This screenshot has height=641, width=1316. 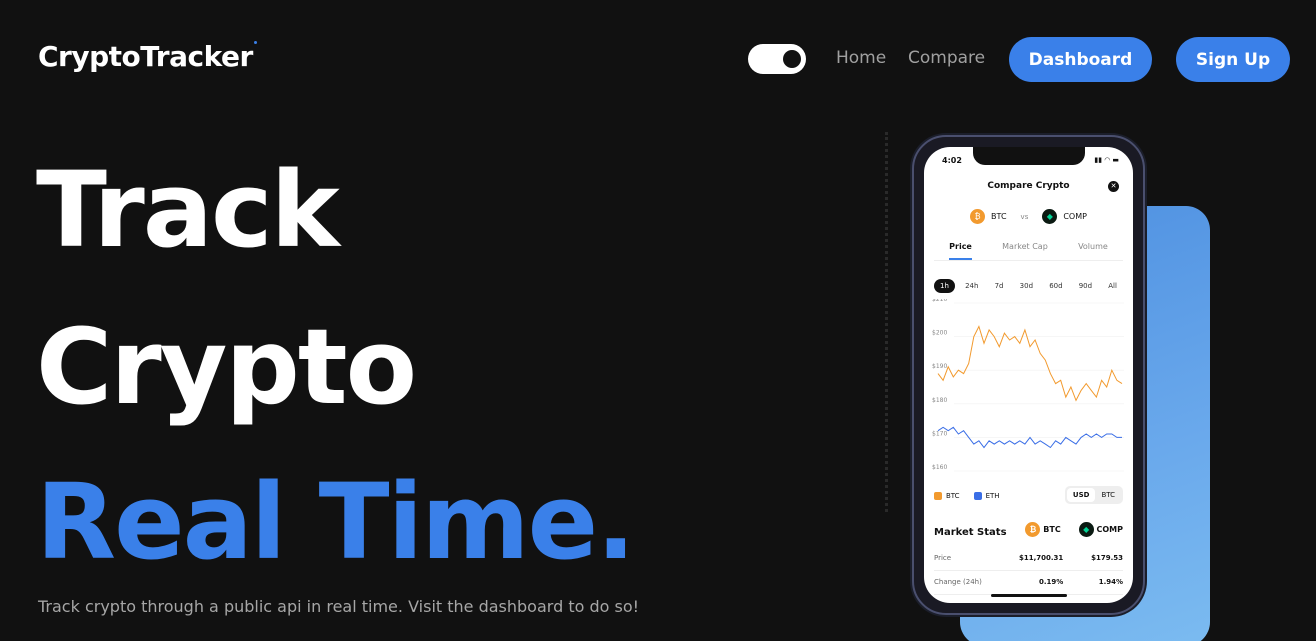 I want to click on stat-label: Change (24h), so click(x=958, y=582).